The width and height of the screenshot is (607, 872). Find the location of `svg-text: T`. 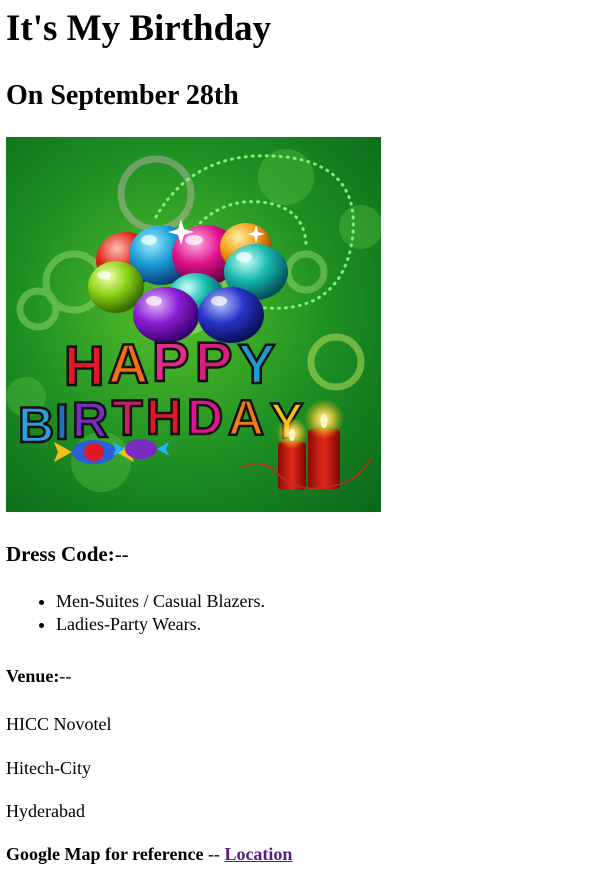

svg-text: T is located at coordinates (127, 418).